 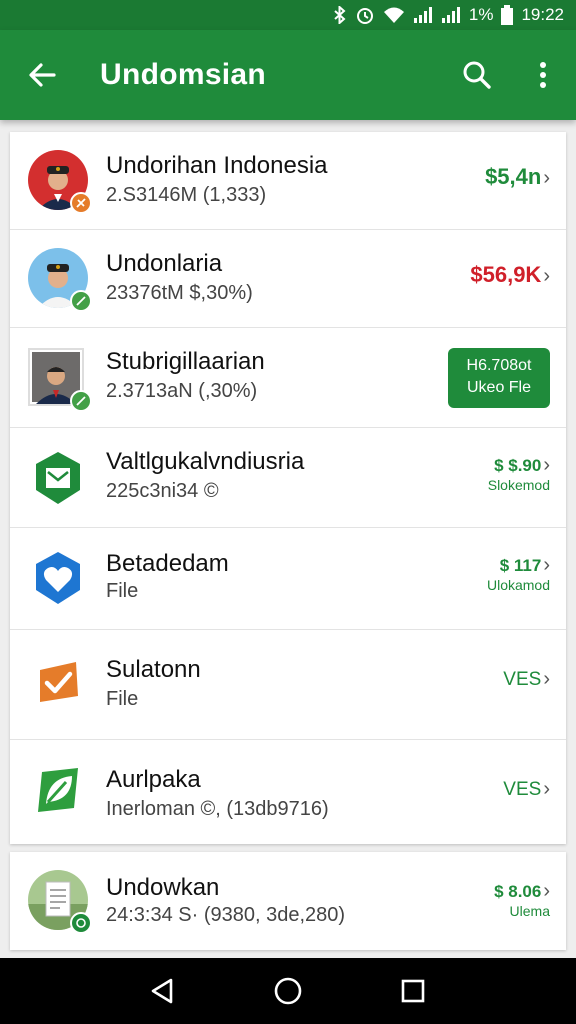 I want to click on item-title: Aurlpaka, so click(x=153, y=779).